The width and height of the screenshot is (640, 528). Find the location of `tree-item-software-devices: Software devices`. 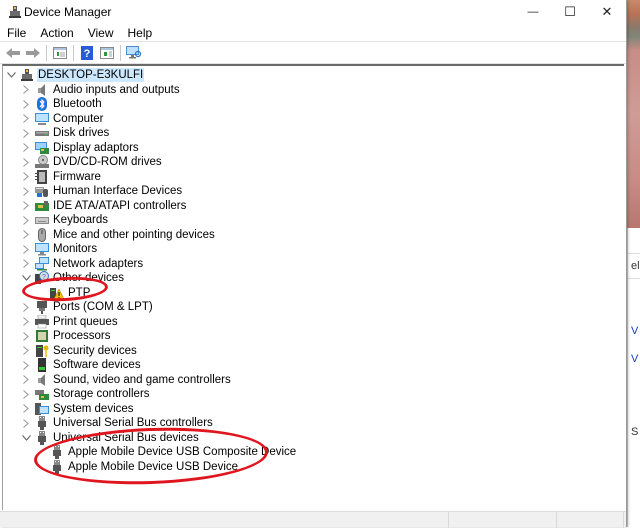

tree-item-software-devices: Software devices is located at coordinates (81, 365).